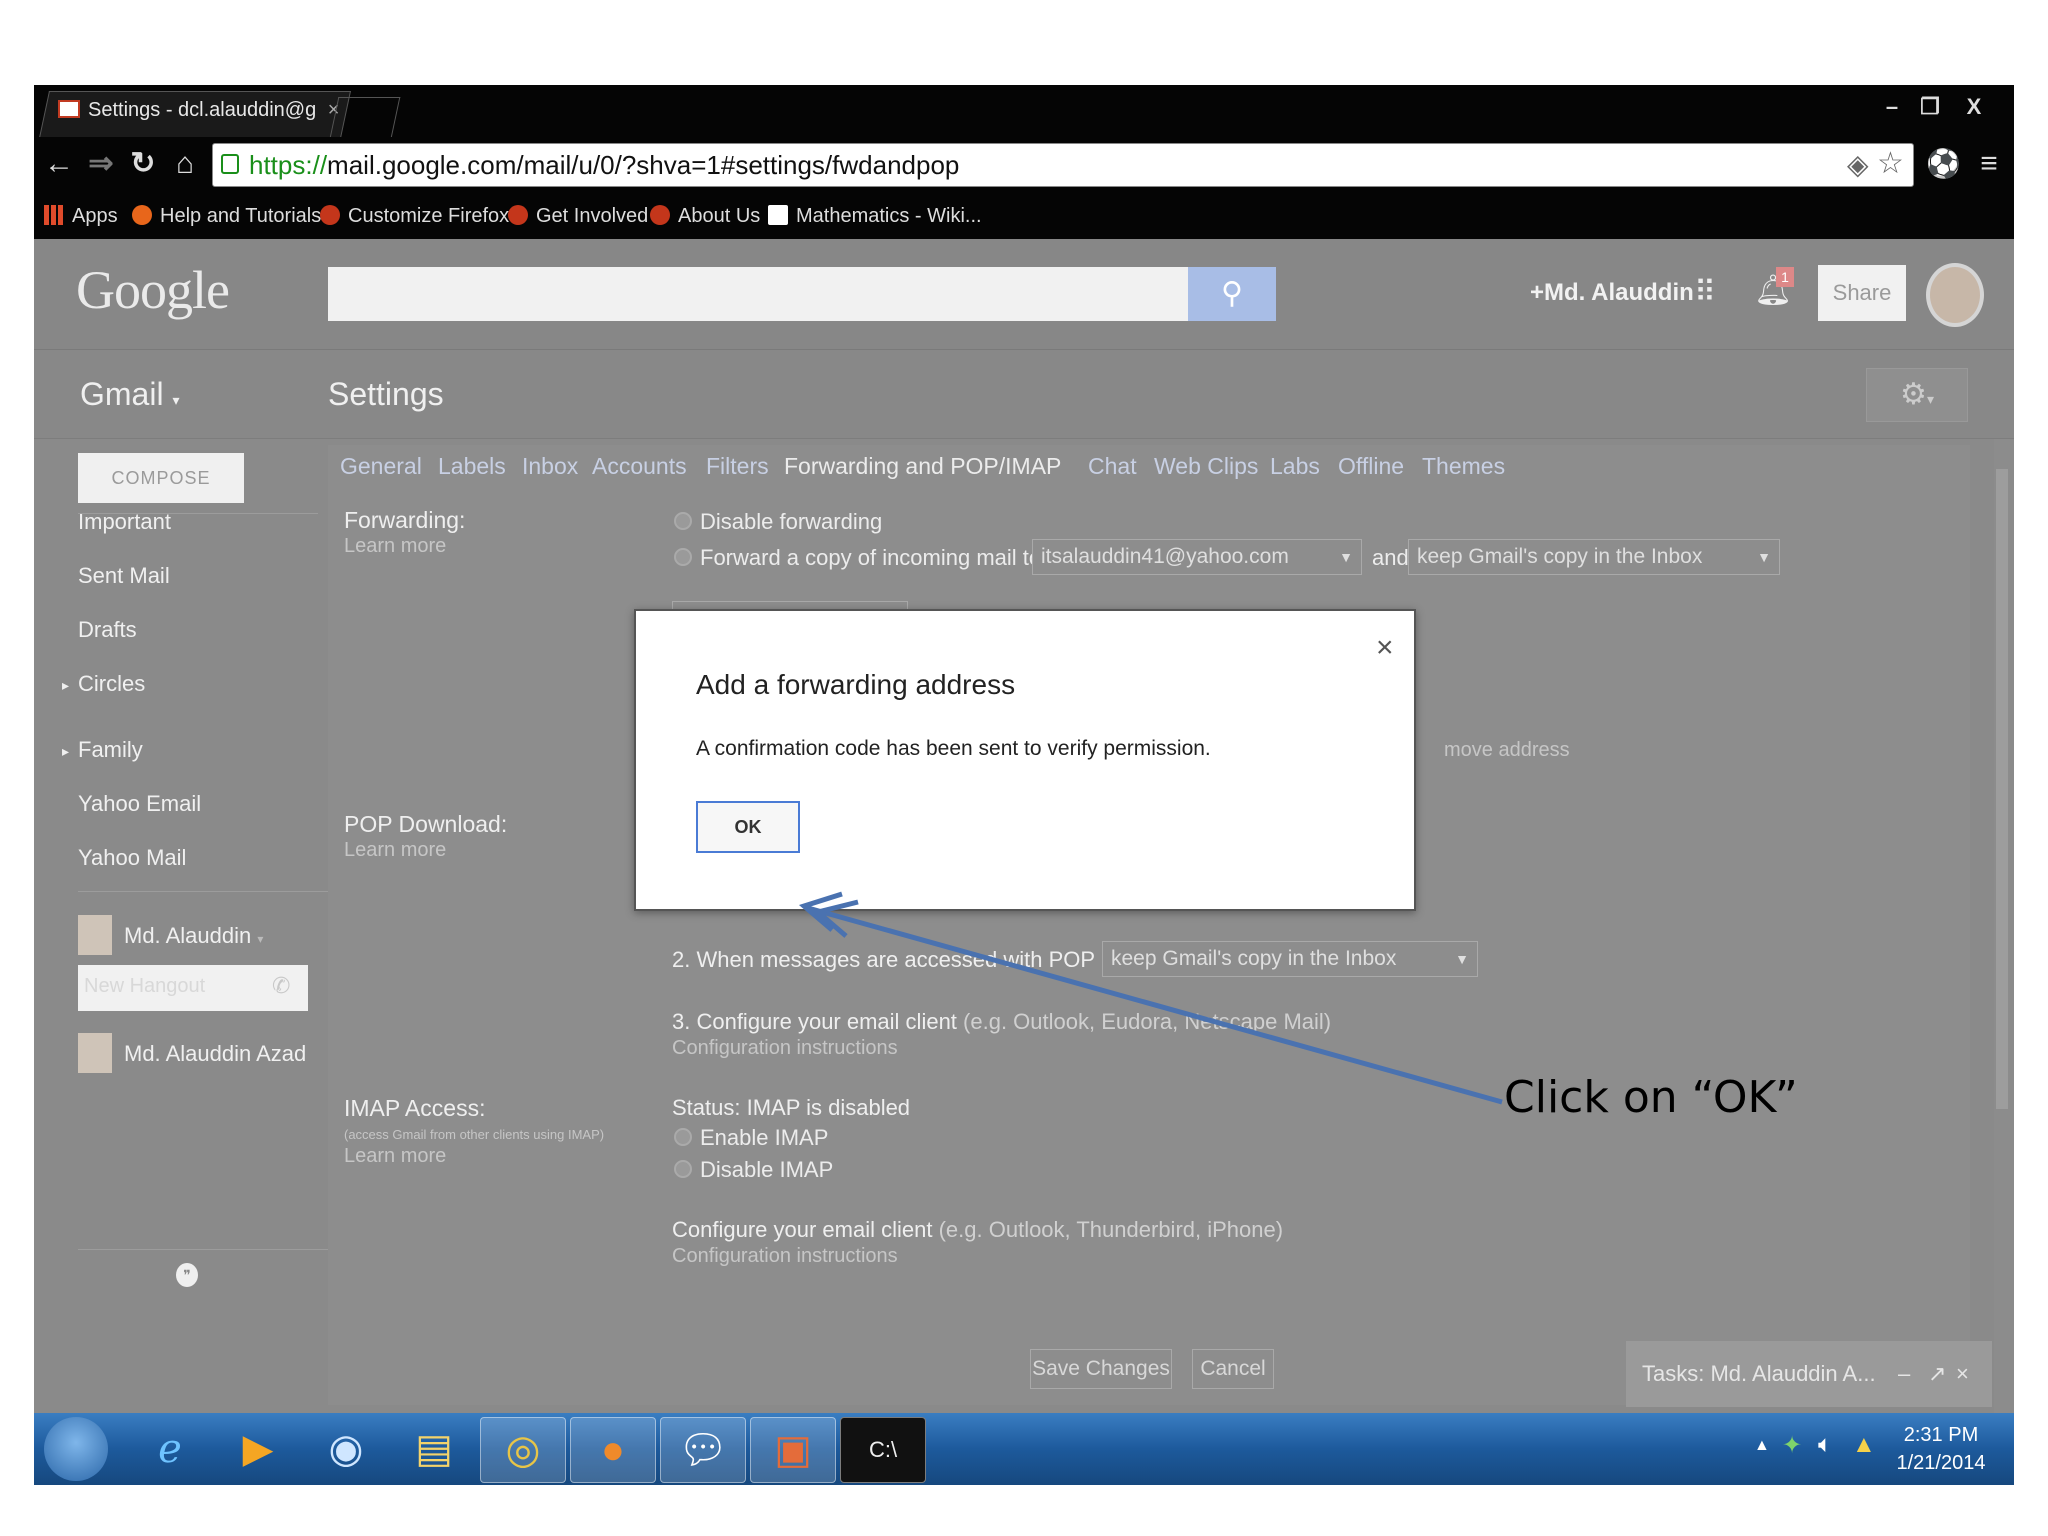  Describe the element at coordinates (1295, 466) in the screenshot. I see `tab-labs: Labs` at that location.